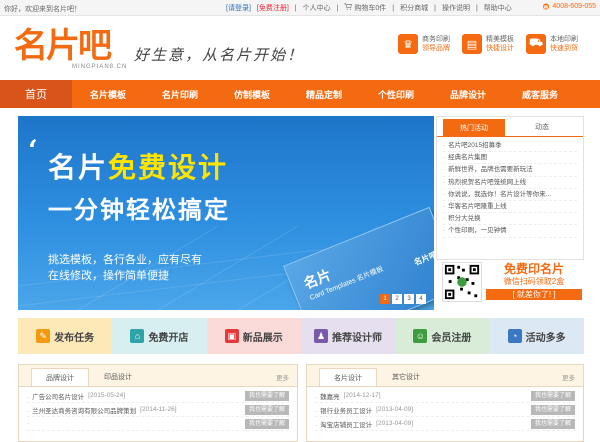 The width and height of the screenshot is (600, 442). What do you see at coordinates (60, 377) in the screenshot?
I see `tab-brand-design: 品牌设计` at bounding box center [60, 377].